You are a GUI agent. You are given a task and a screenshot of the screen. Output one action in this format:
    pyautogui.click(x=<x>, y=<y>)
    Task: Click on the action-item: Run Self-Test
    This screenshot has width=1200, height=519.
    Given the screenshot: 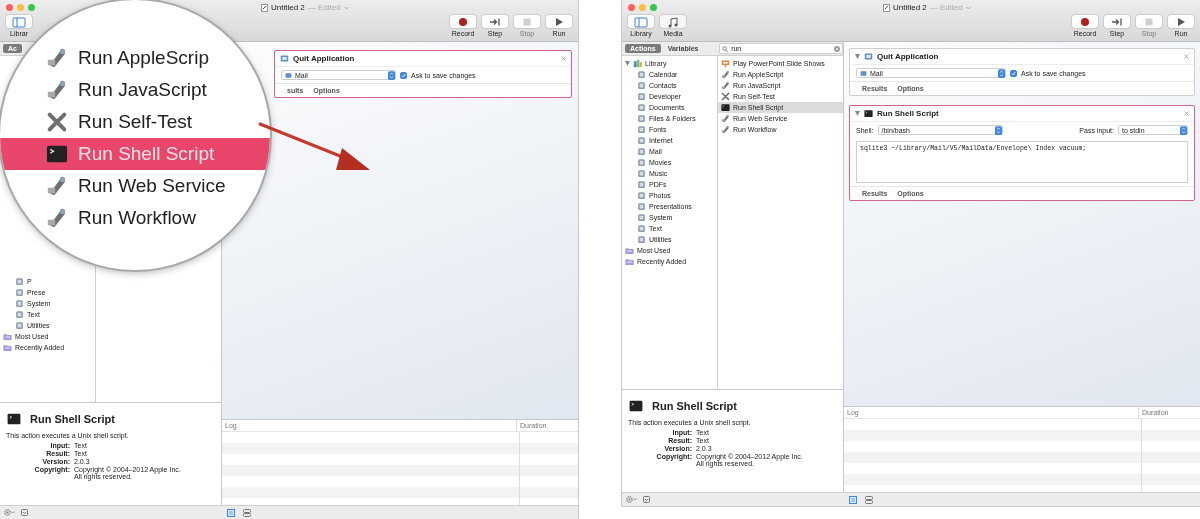 What is the action you would take?
    pyautogui.click(x=122, y=122)
    